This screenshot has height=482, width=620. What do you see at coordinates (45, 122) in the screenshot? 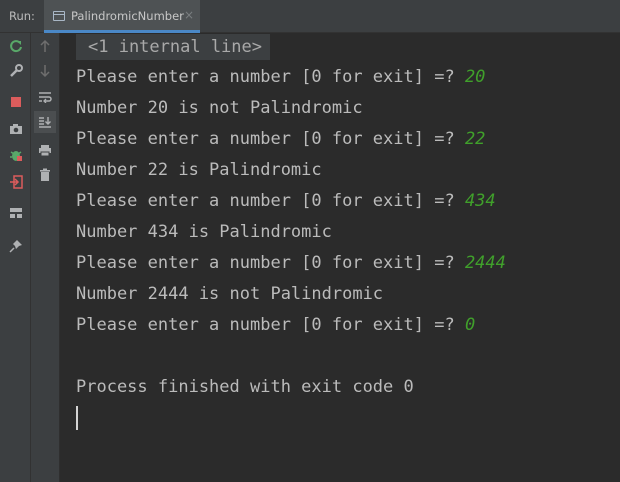
I see `scroll-to-end-icon` at bounding box center [45, 122].